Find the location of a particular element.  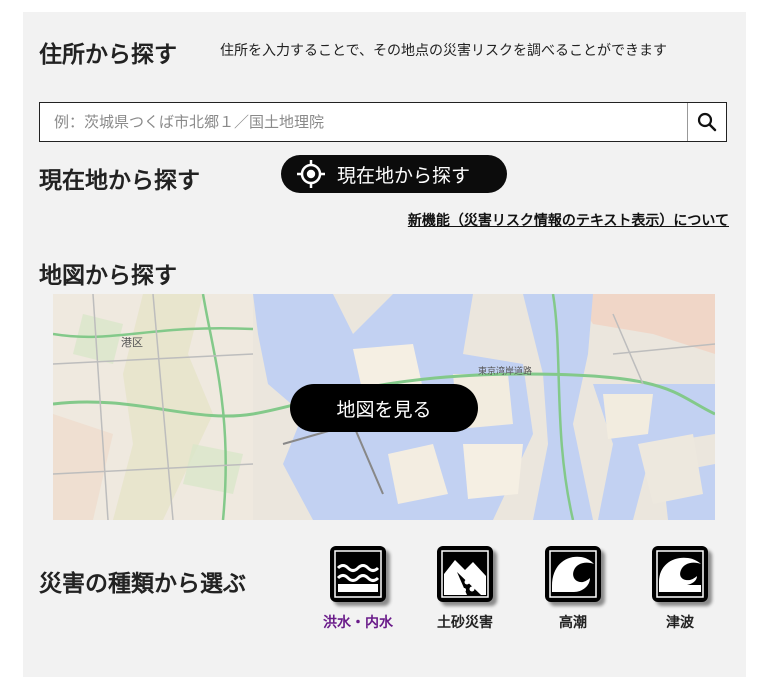

disaster-item-flood: 洪水・内水 is located at coordinates (358, 589).